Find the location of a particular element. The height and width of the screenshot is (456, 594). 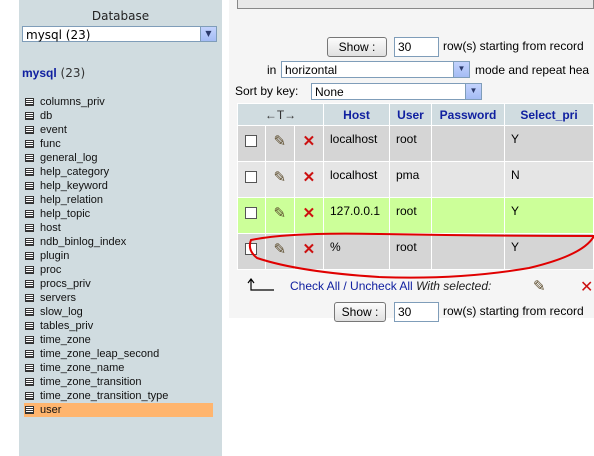

cell-select-priv: N is located at coordinates (549, 179).